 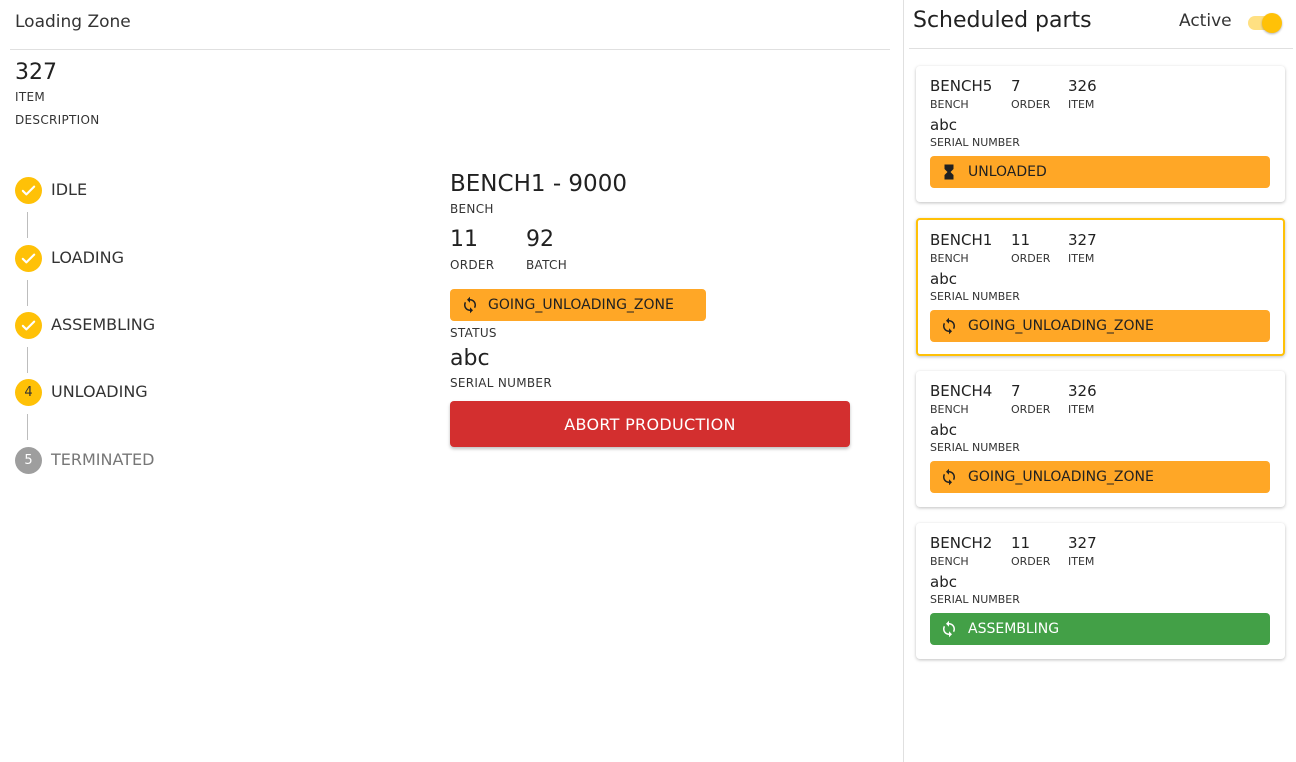 I want to click on card-bench: BENCH1, so click(x=961, y=240).